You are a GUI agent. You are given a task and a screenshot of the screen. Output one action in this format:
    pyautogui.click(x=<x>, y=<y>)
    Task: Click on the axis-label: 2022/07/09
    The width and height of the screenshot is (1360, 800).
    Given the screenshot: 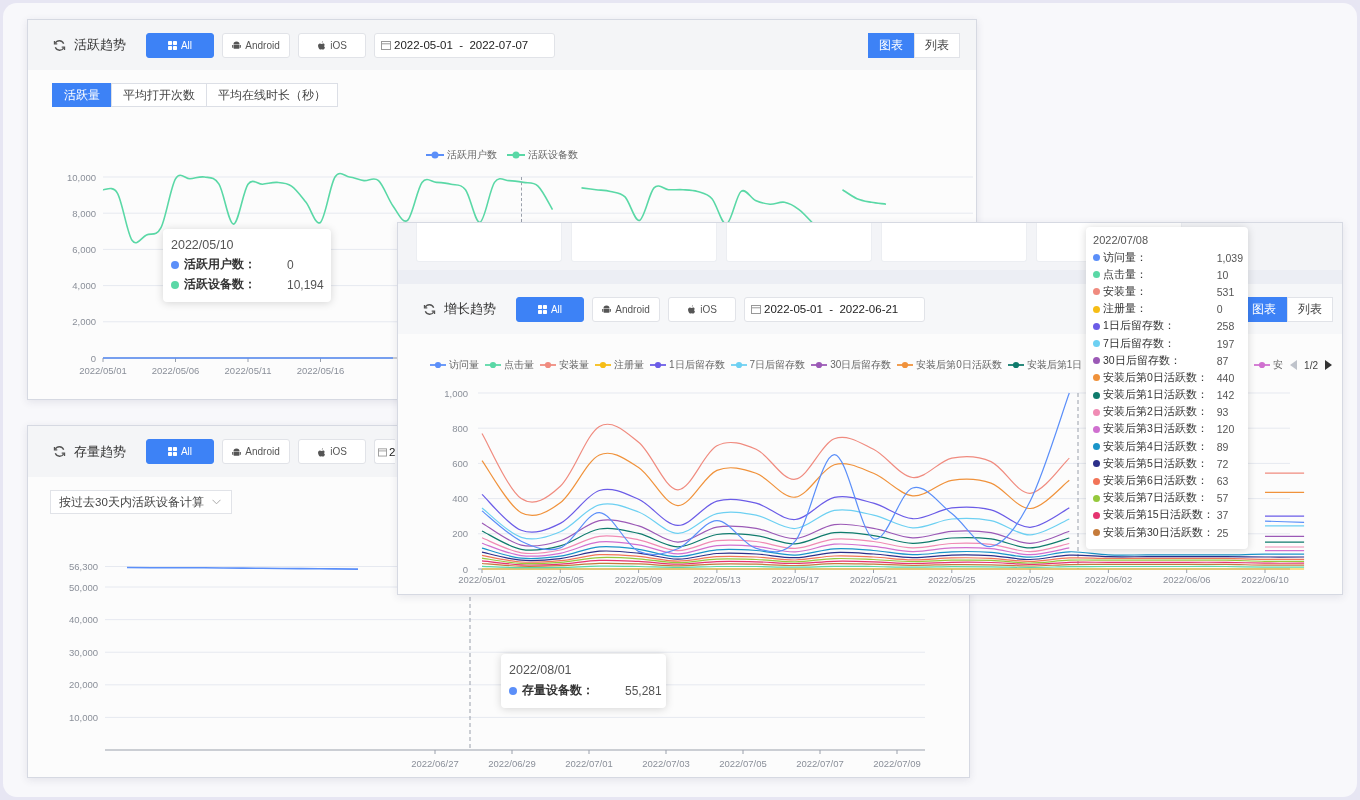 What is the action you would take?
    pyautogui.click(x=897, y=763)
    